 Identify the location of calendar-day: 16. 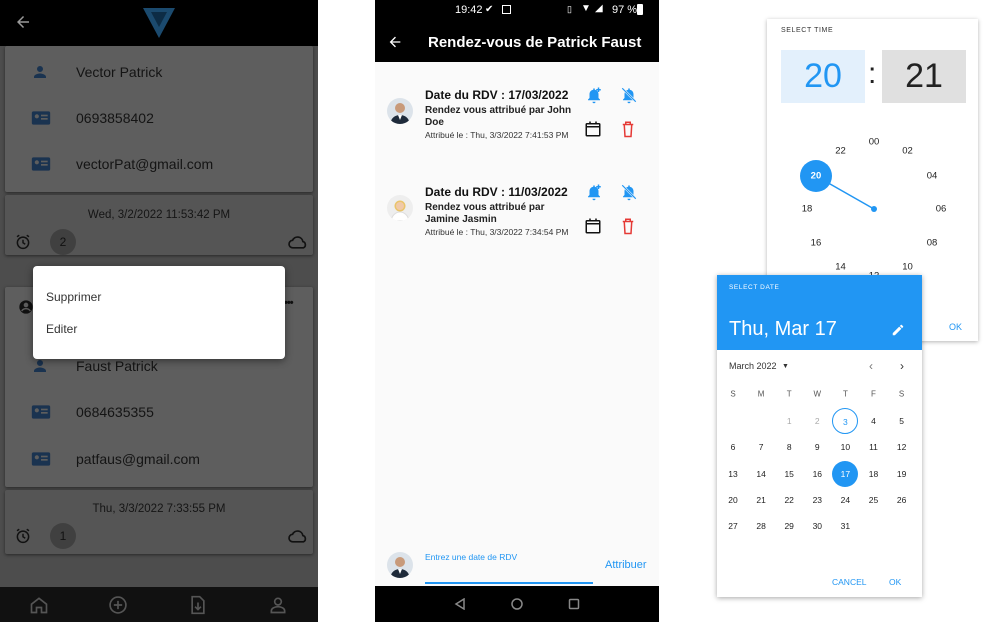
(817, 474).